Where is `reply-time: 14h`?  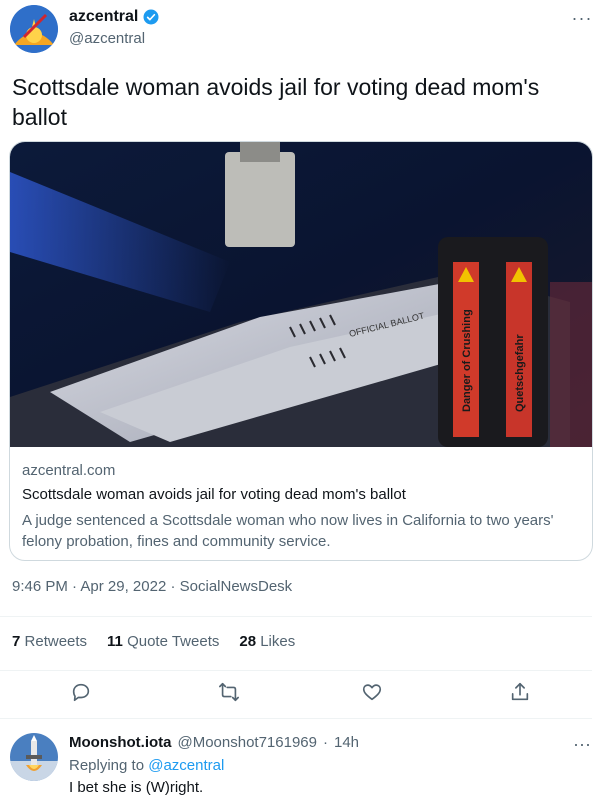
reply-time: 14h is located at coordinates (346, 742).